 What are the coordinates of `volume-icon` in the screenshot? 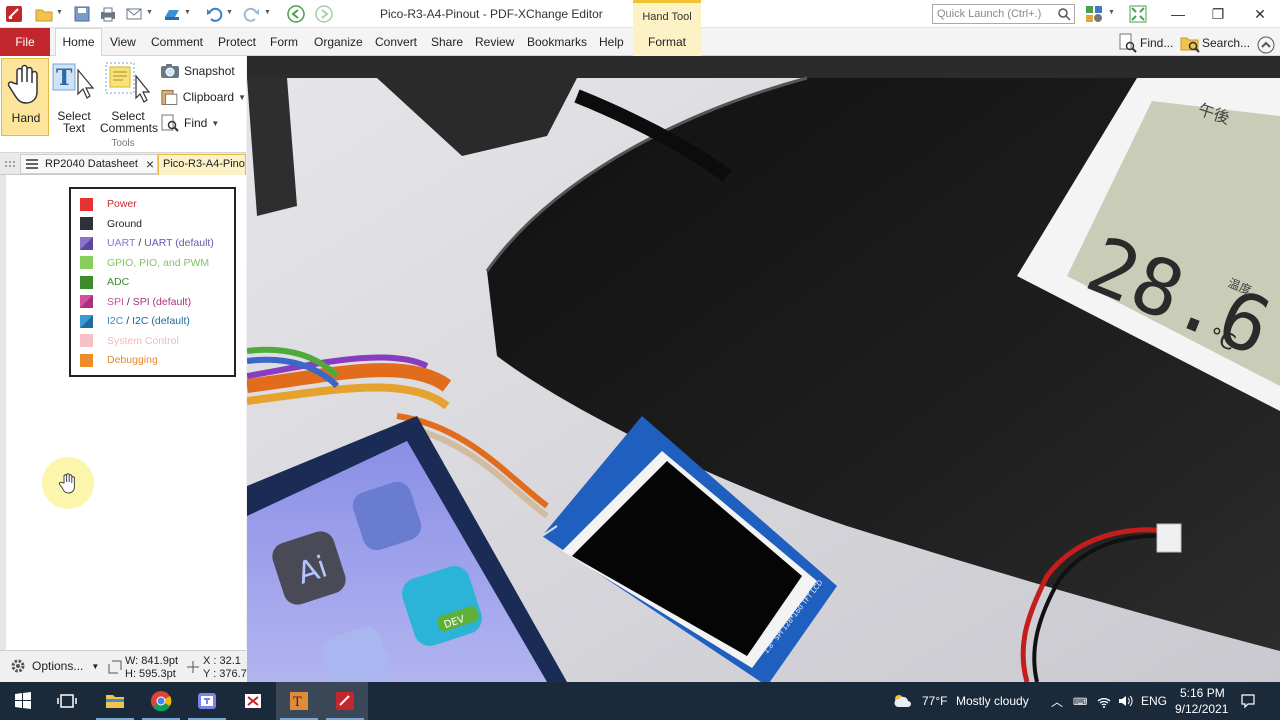 It's located at (1125, 701).